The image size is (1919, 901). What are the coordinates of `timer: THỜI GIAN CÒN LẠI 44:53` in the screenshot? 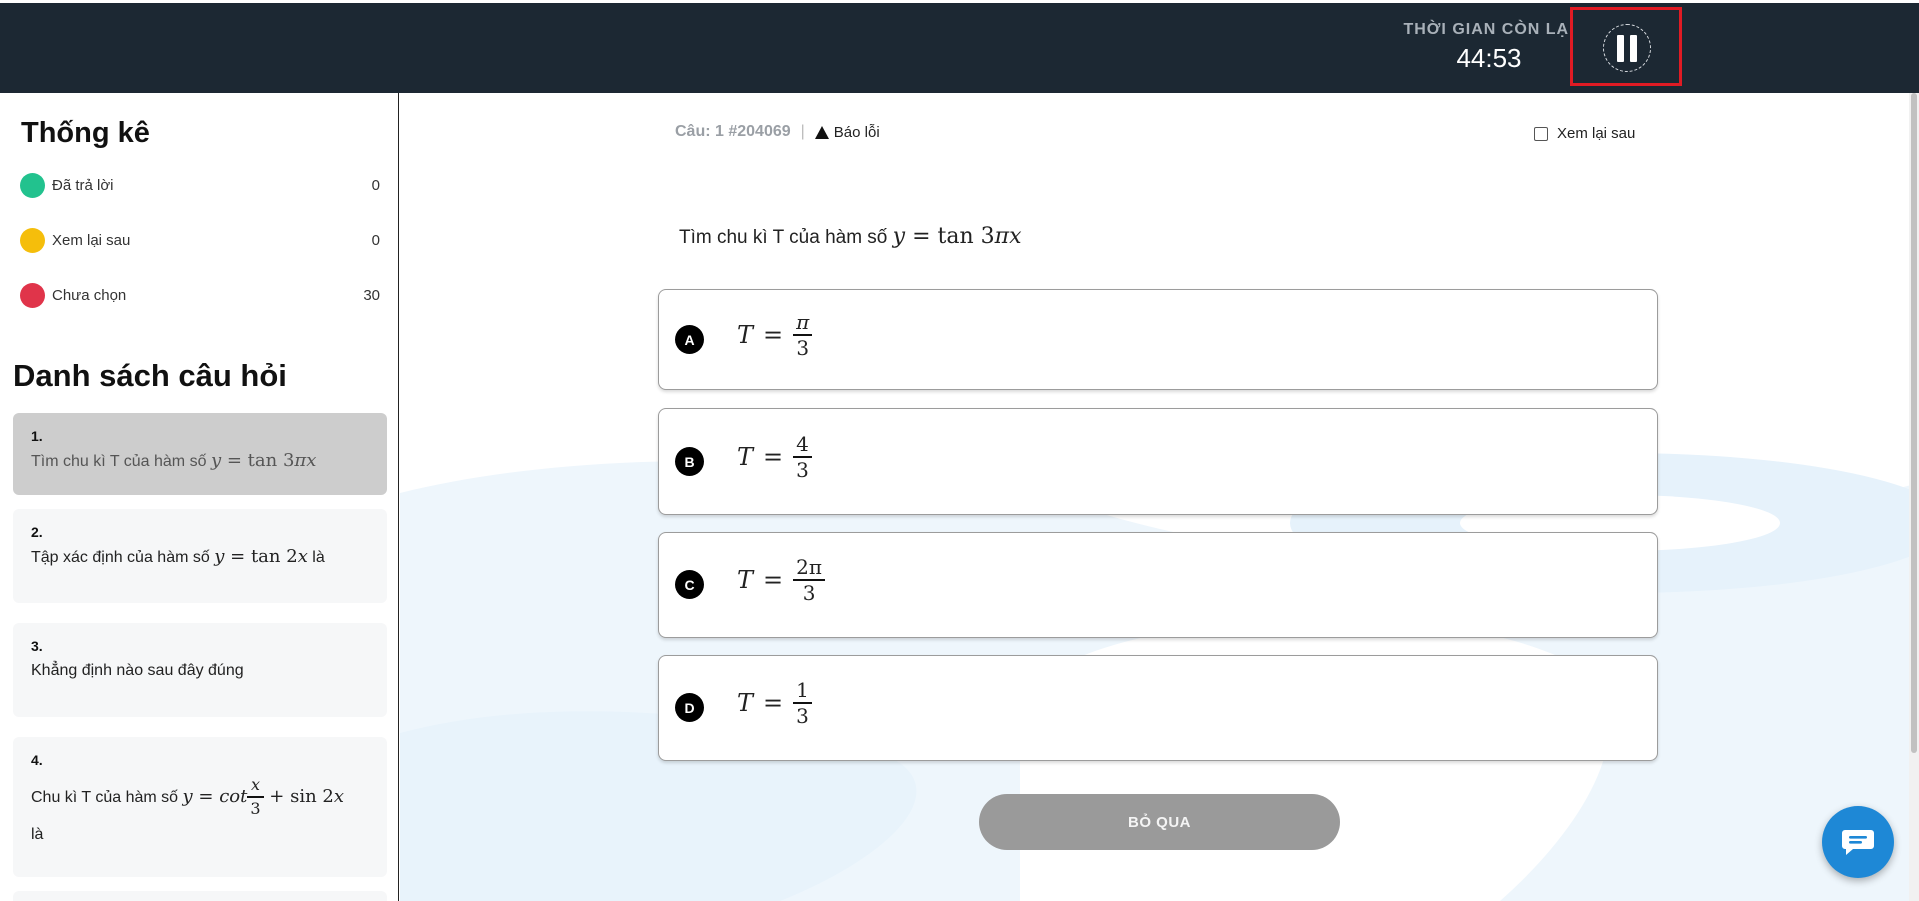 It's located at (1489, 47).